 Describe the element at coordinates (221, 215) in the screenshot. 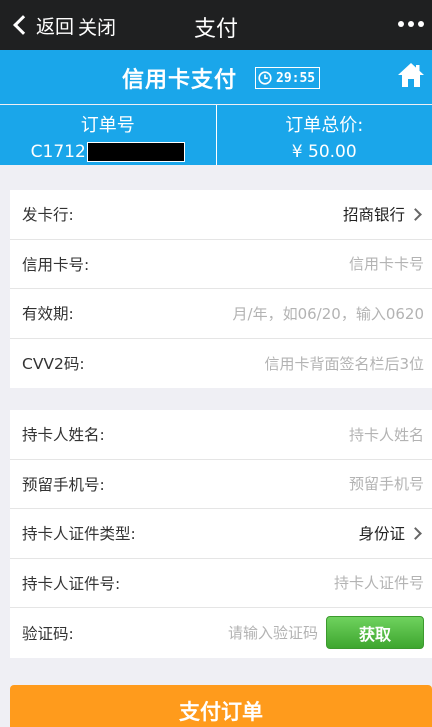

I see `issuer-row: 发卡行: 招商银行` at that location.